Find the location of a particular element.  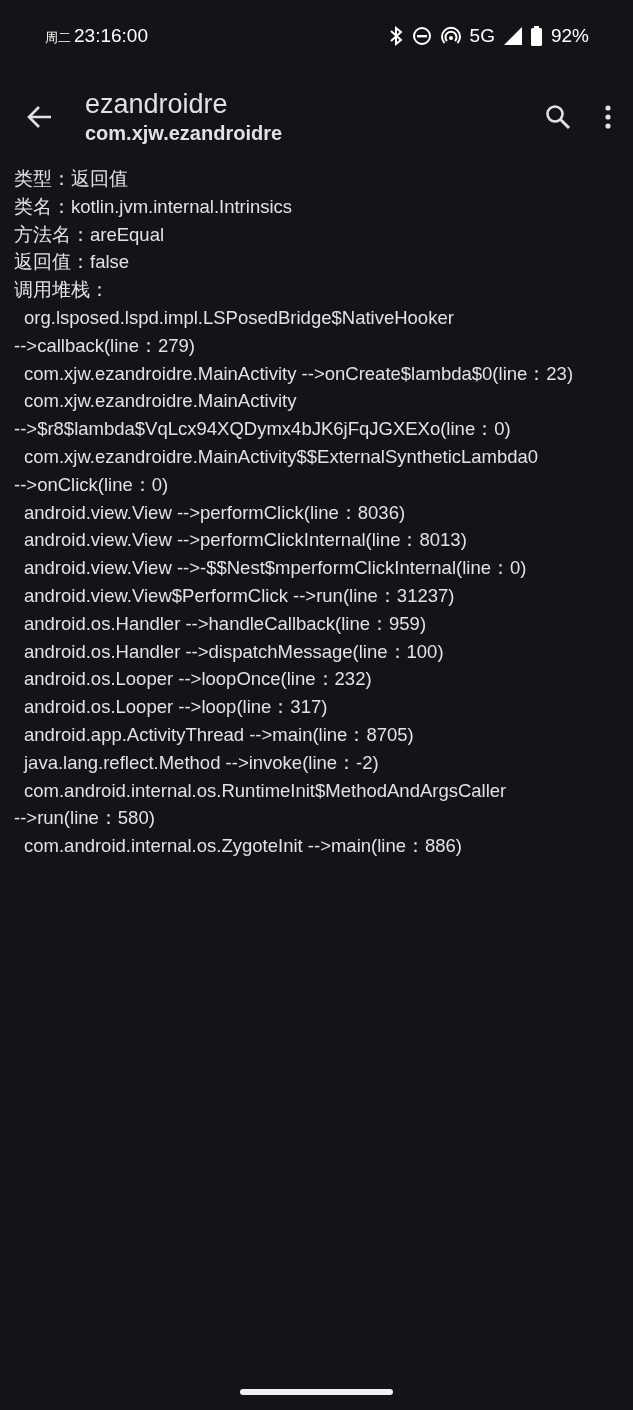

more-menu-icon is located at coordinates (608, 117).